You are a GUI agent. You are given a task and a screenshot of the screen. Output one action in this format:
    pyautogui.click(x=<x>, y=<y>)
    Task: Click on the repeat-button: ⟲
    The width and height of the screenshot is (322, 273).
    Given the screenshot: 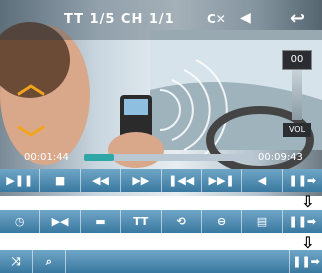 What is the action you would take?
    pyautogui.click(x=182, y=221)
    